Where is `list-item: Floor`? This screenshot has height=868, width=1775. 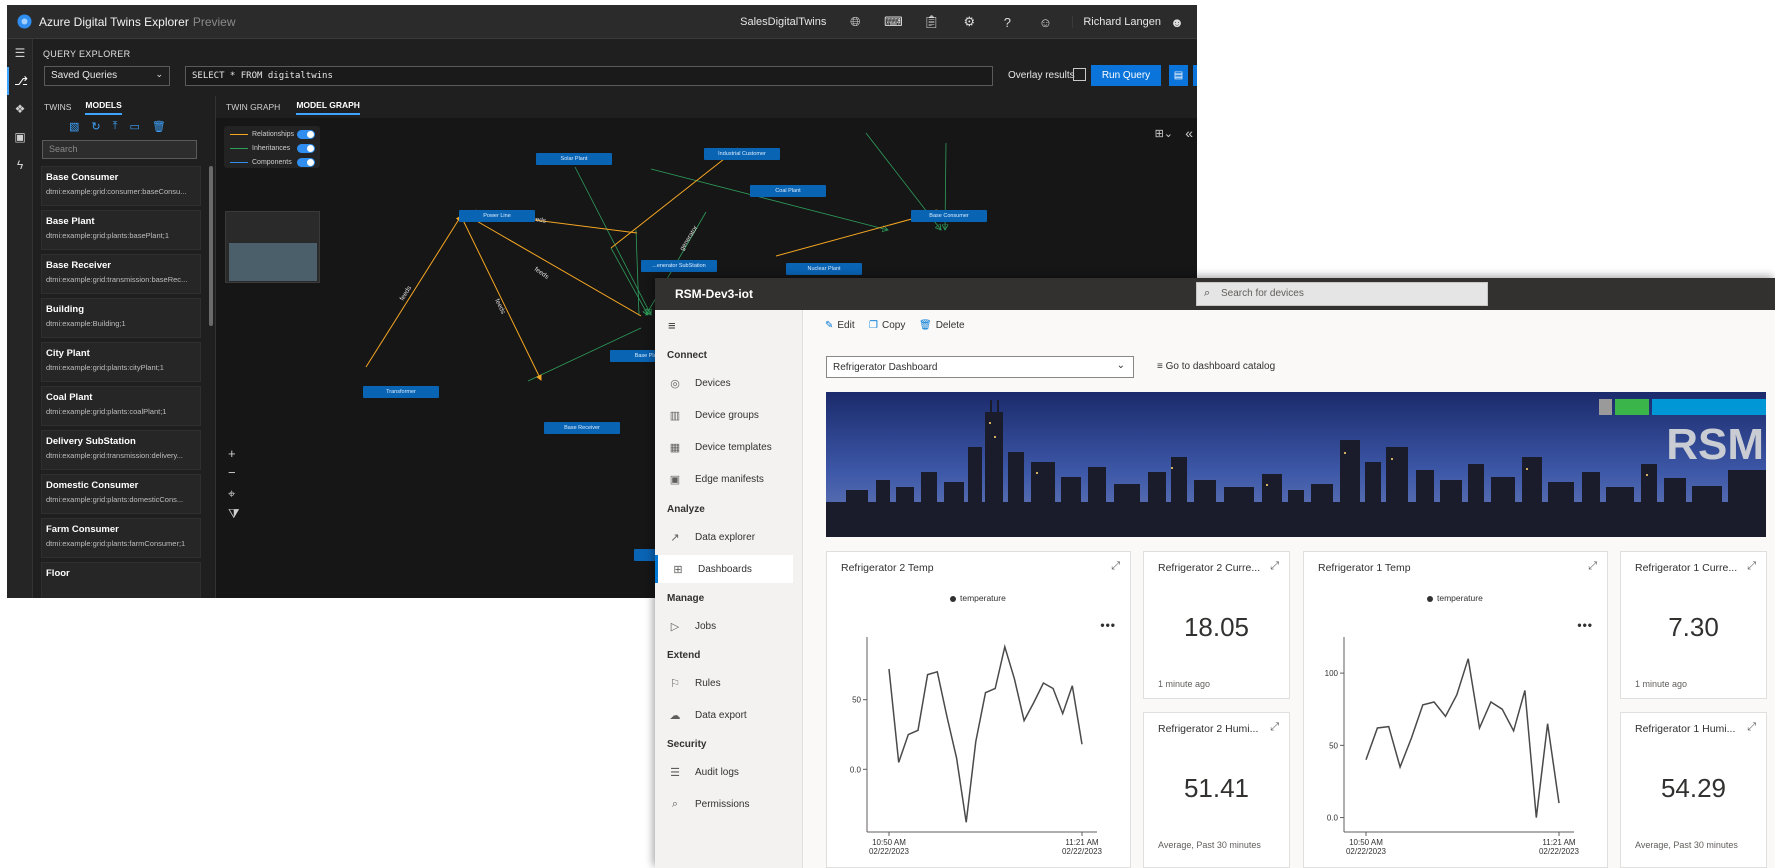 list-item: Floor is located at coordinates (121, 580).